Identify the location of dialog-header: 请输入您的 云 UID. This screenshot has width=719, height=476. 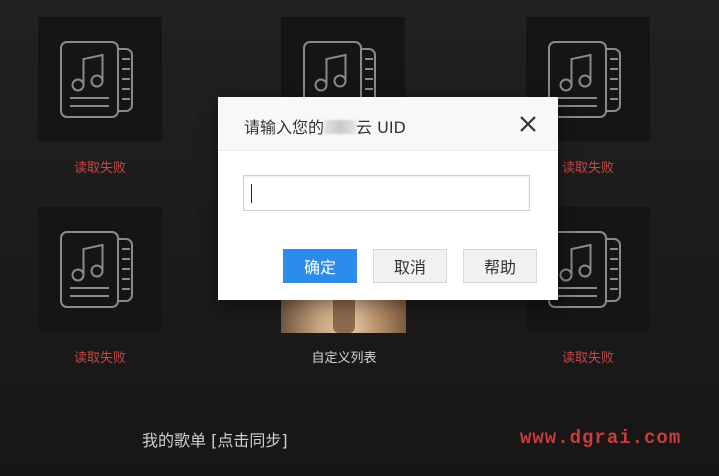
(388, 124).